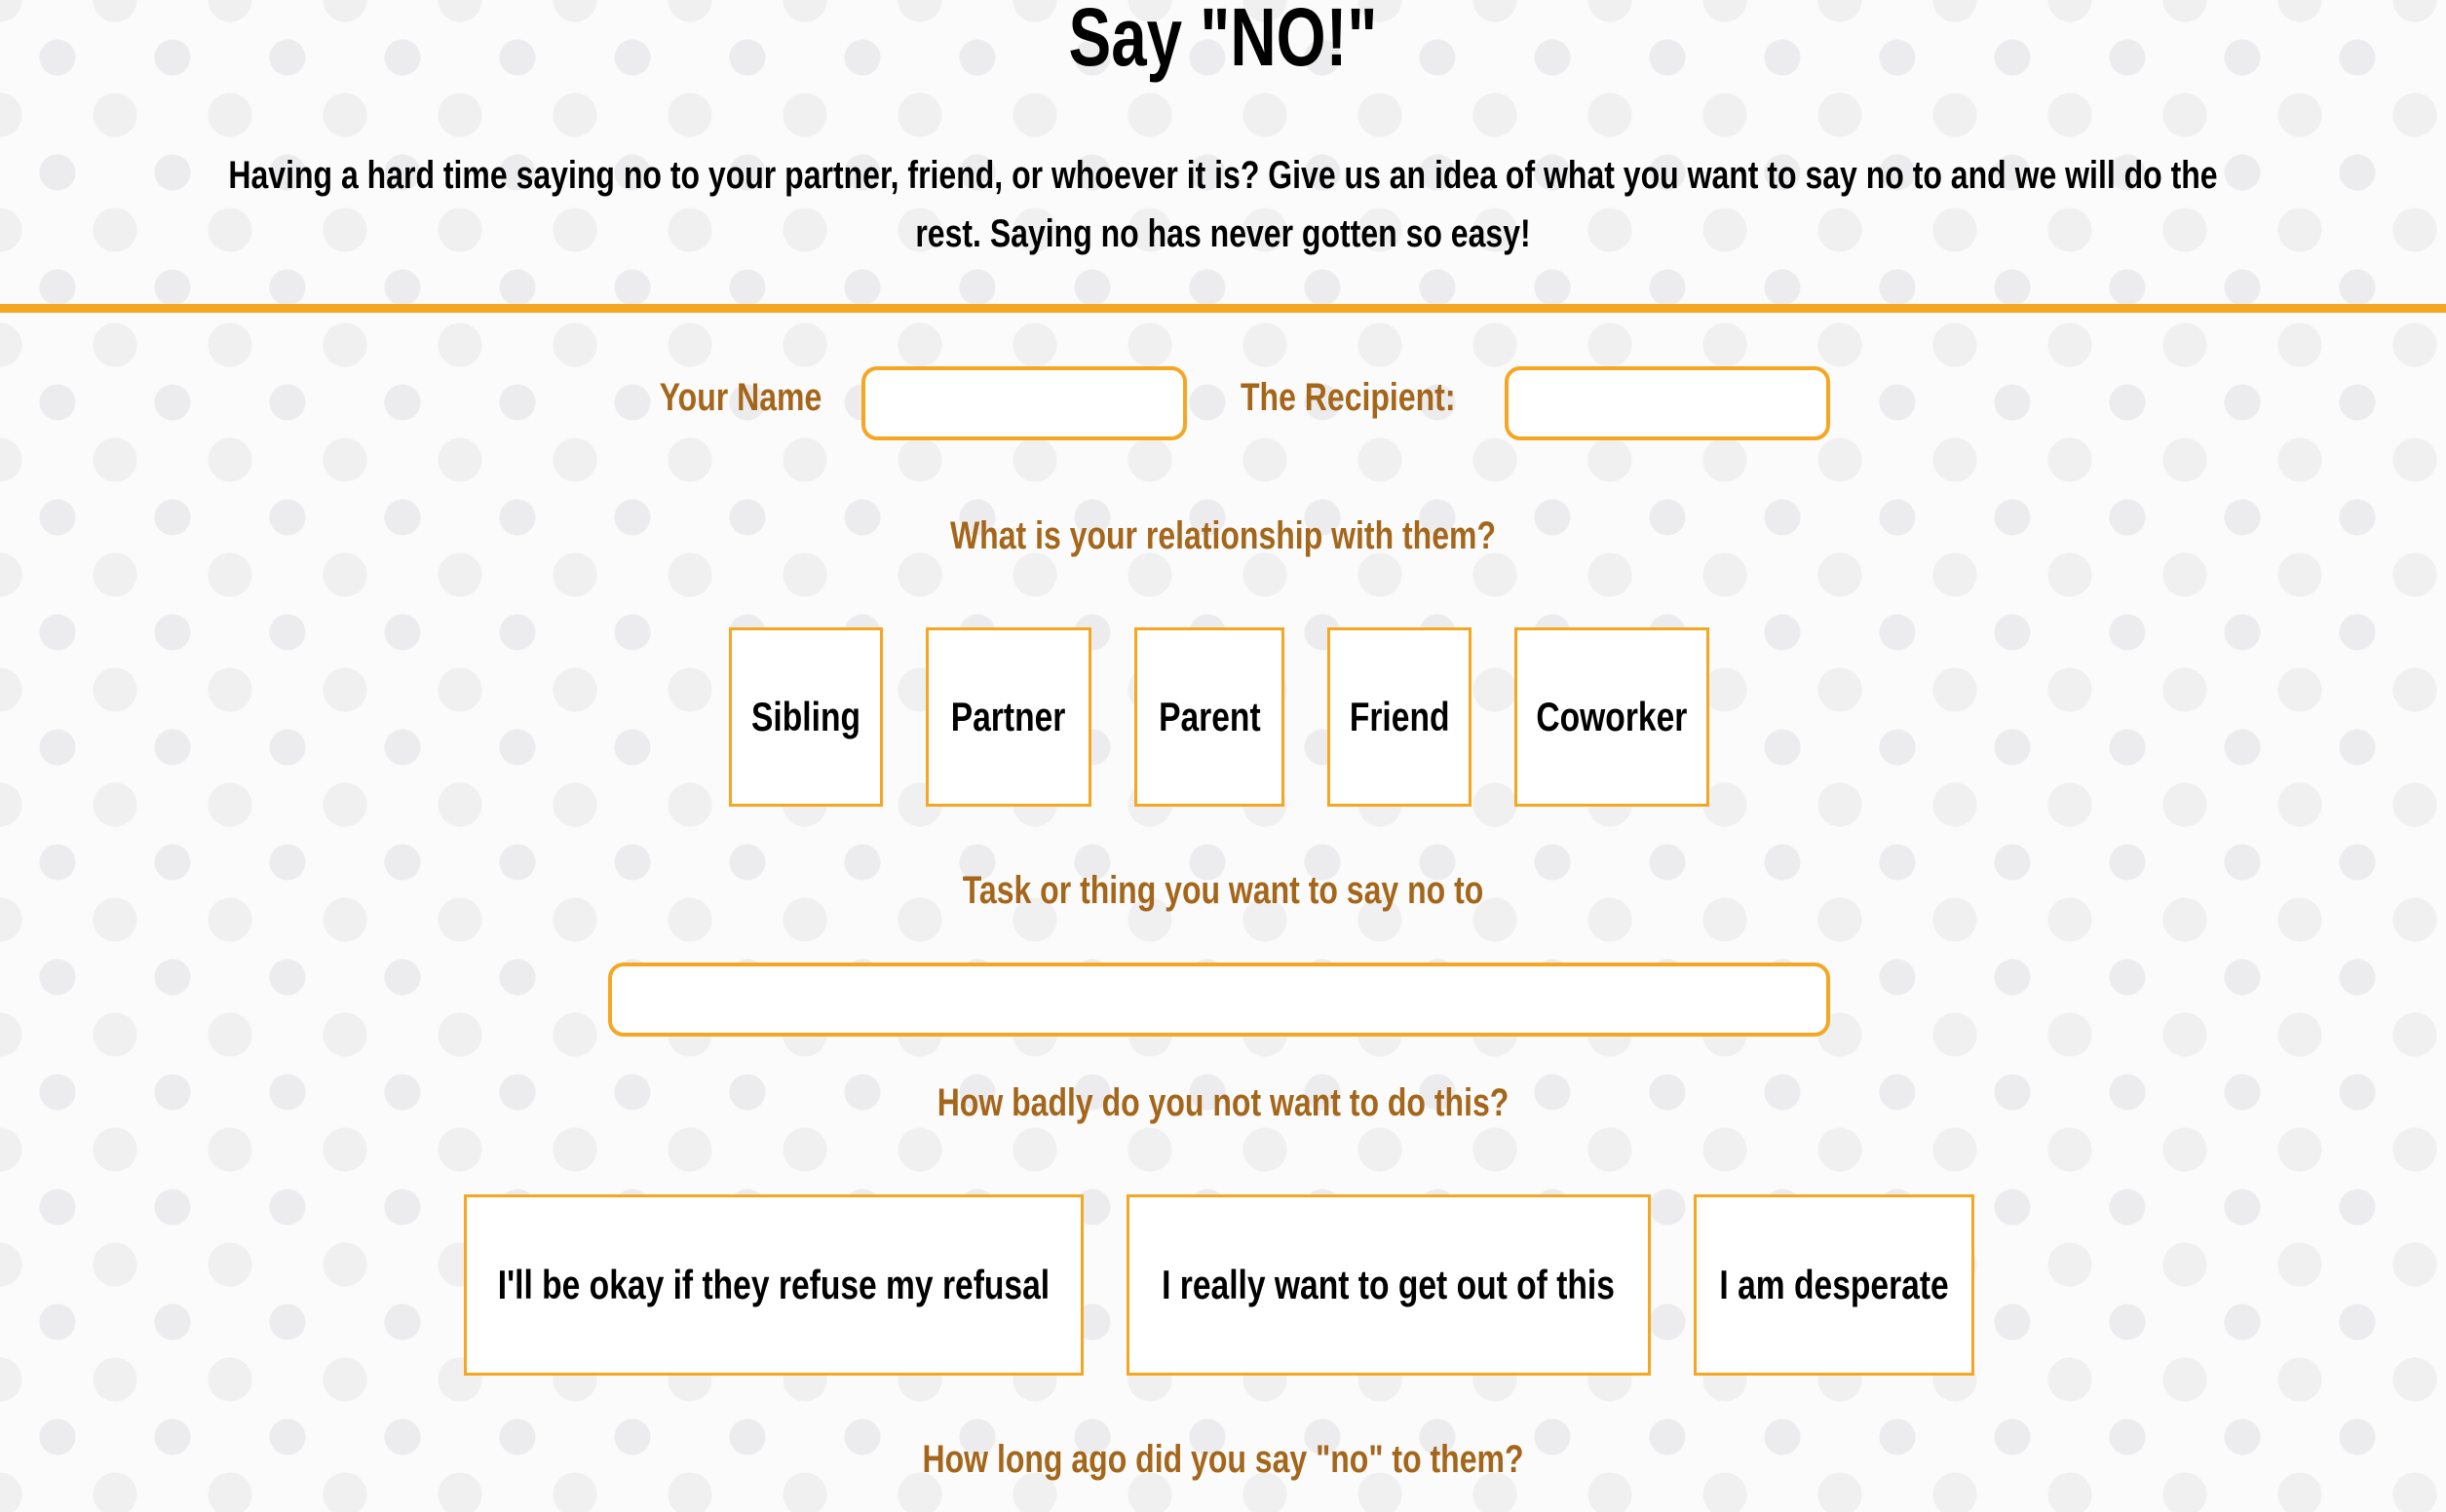 The width and height of the screenshot is (2446, 1512). I want to click on relationship-option-friend: Friend, so click(1399, 717).